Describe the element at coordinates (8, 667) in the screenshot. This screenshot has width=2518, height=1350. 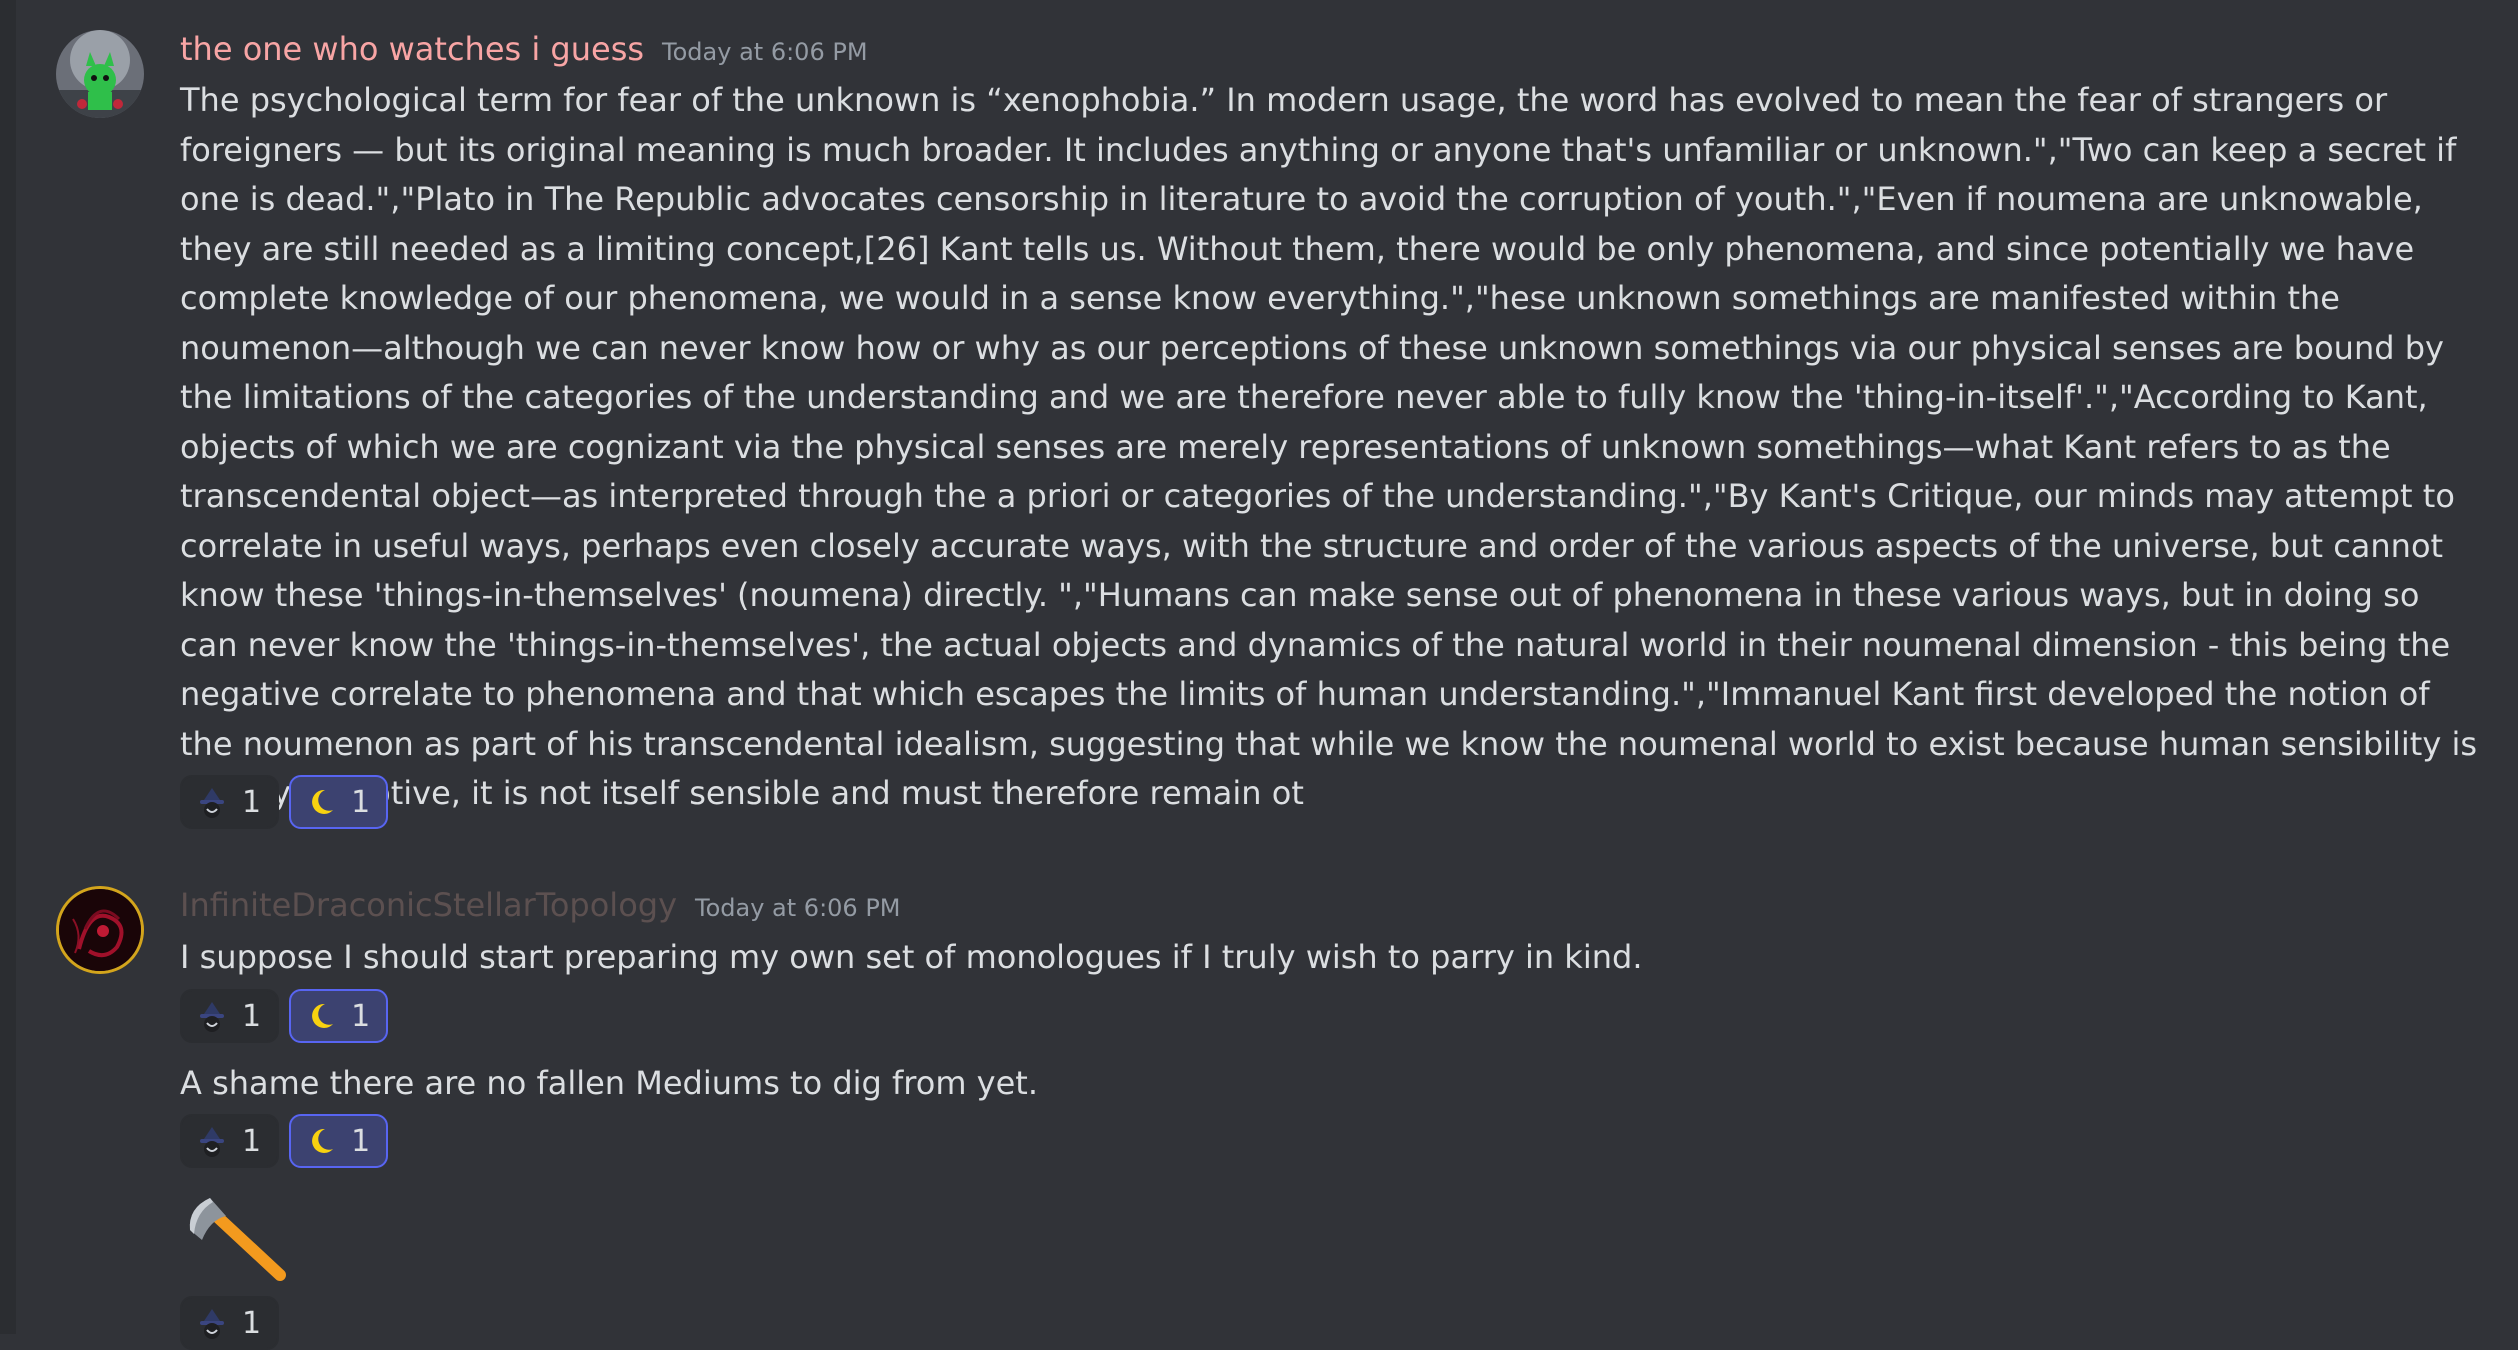
I see `left-sidebar-edge` at that location.